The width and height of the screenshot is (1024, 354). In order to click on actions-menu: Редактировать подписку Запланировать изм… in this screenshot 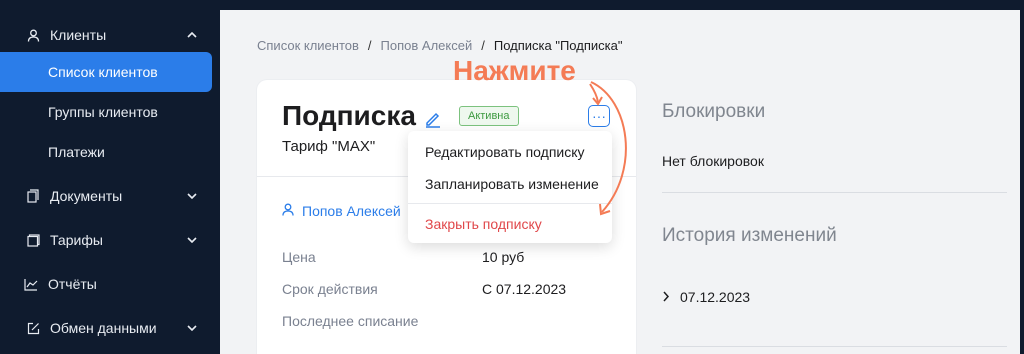, I will do `click(510, 187)`.